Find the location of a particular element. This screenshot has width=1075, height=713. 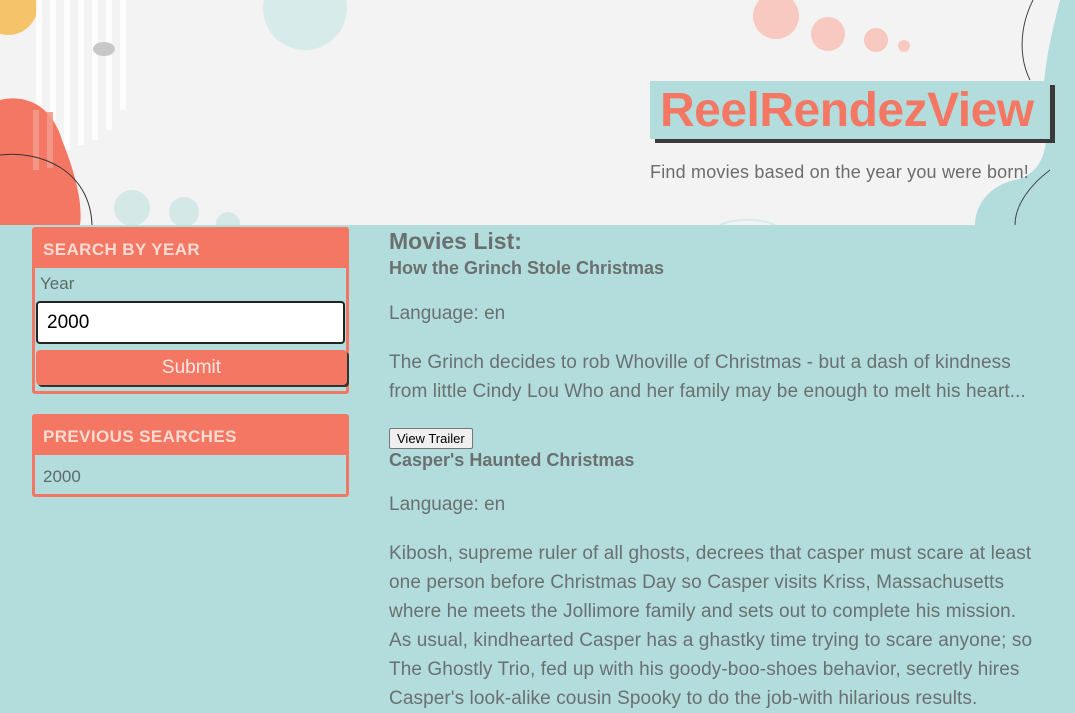

view-trailer-button: View Trailer is located at coordinates (431, 438).